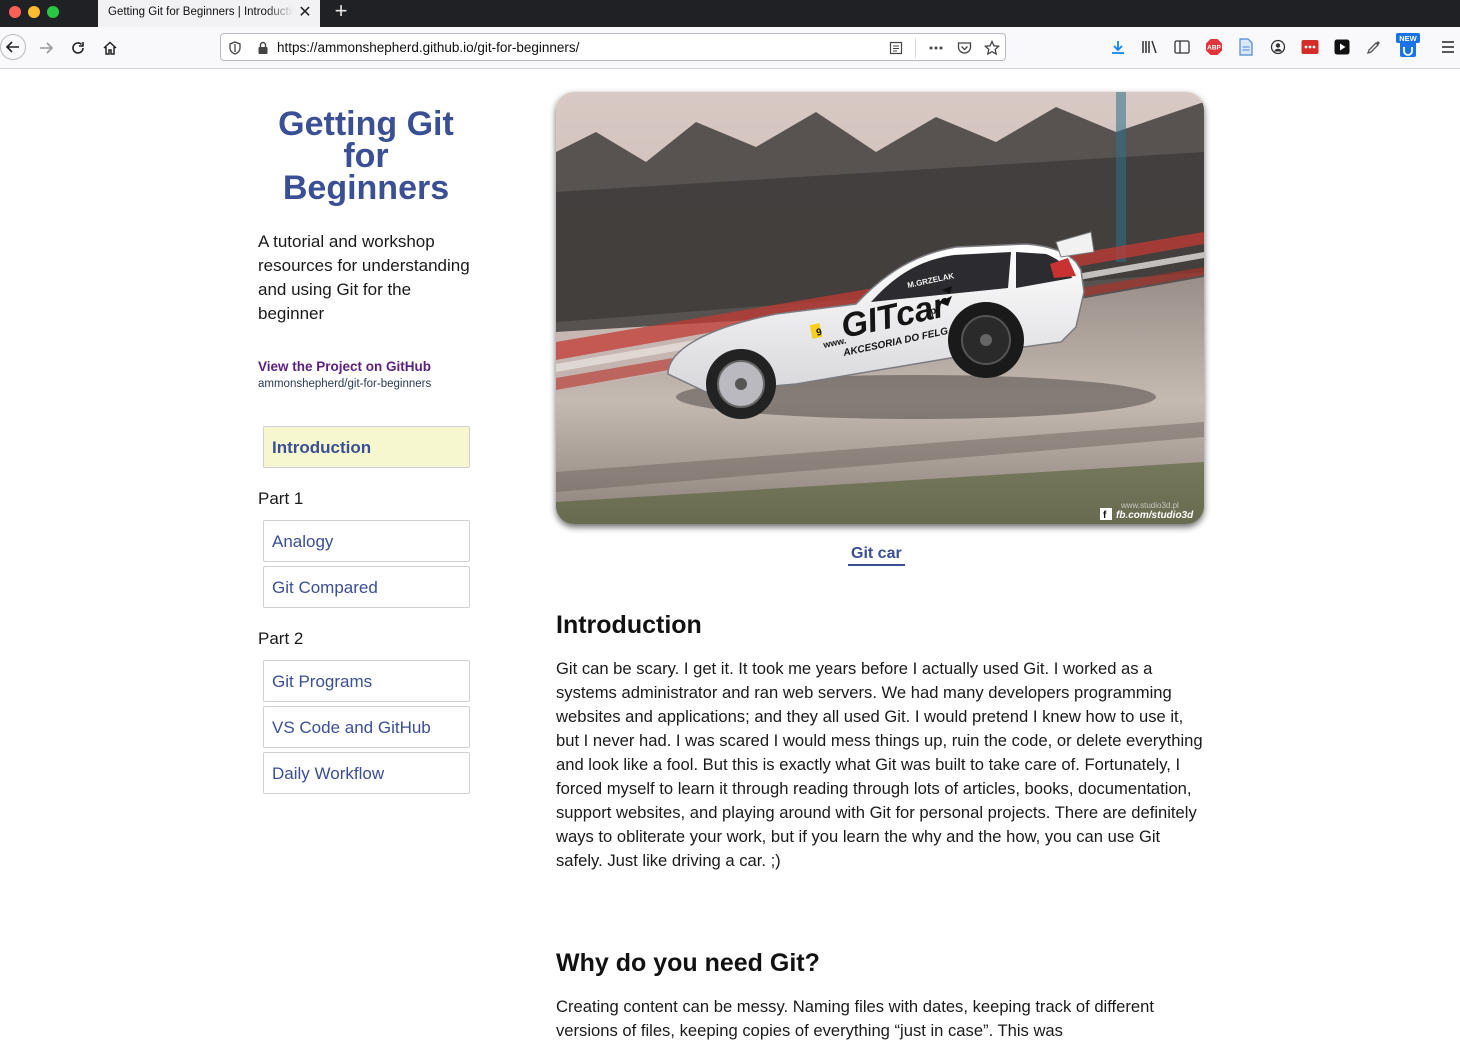 The width and height of the screenshot is (1460, 1043). What do you see at coordinates (366, 727) in the screenshot?
I see `nav-item-vscode-github: VS Code and GitHub` at bounding box center [366, 727].